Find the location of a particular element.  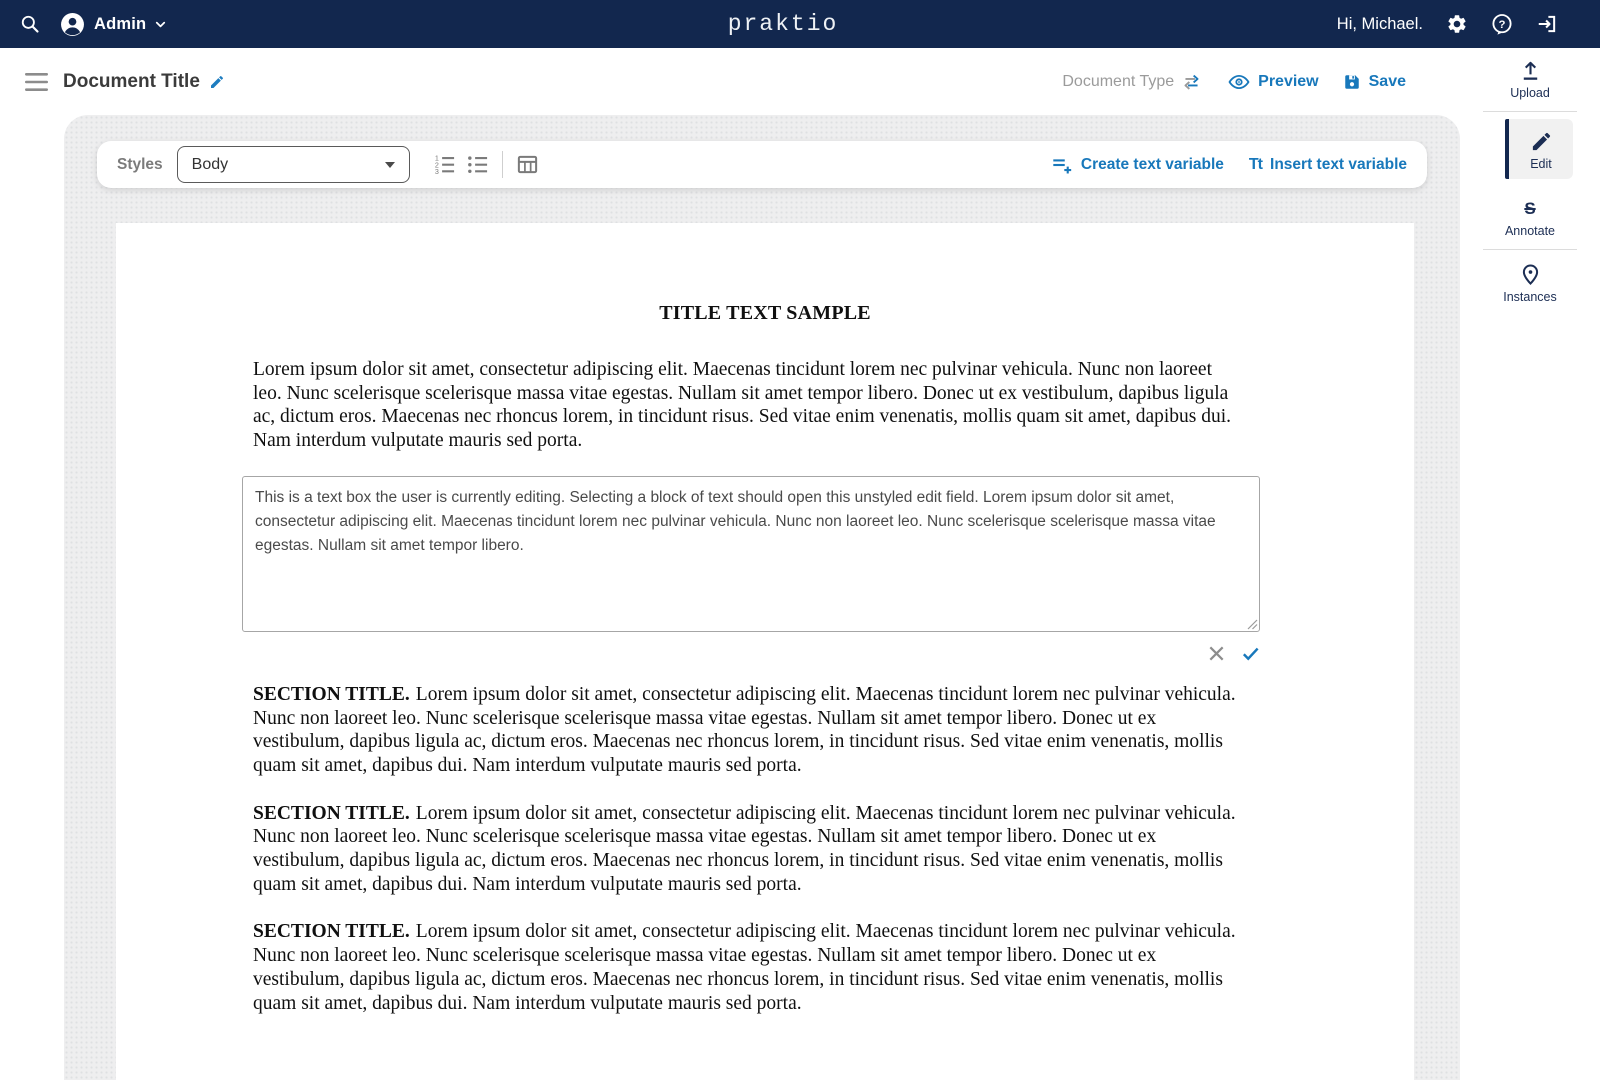

help-icon: ? is located at coordinates (1502, 24).